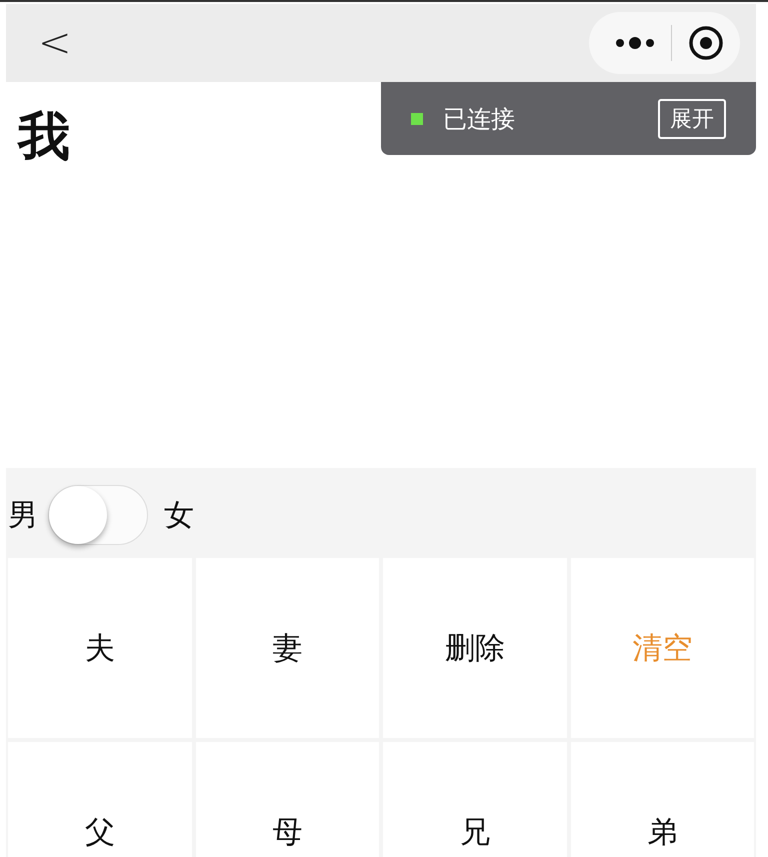  Describe the element at coordinates (479, 119) in the screenshot. I see `status-text: 已连接` at that location.